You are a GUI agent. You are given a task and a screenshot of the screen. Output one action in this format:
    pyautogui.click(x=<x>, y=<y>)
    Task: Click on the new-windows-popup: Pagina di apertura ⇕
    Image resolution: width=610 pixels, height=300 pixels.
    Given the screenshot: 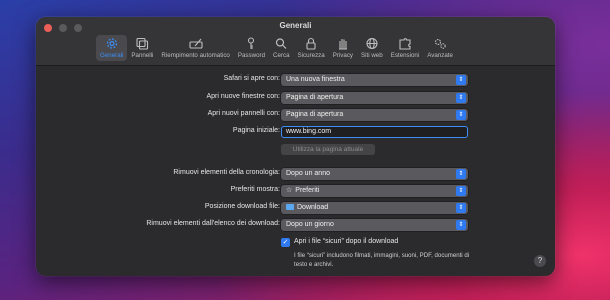 What is the action you would take?
    pyautogui.click(x=374, y=98)
    